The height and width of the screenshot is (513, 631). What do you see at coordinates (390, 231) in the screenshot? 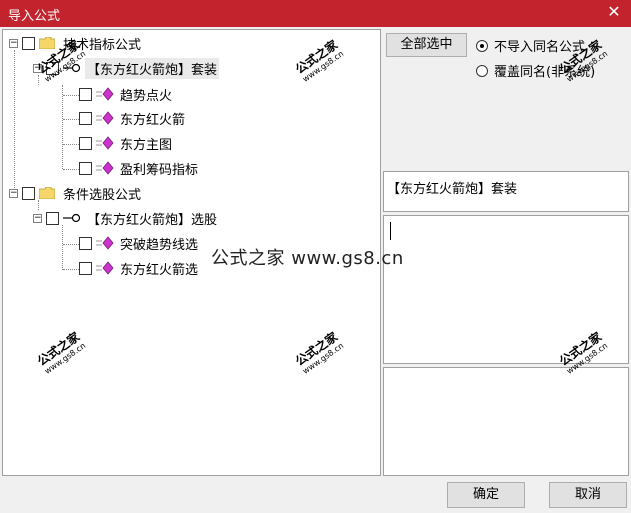
I see `text-cursor` at bounding box center [390, 231].